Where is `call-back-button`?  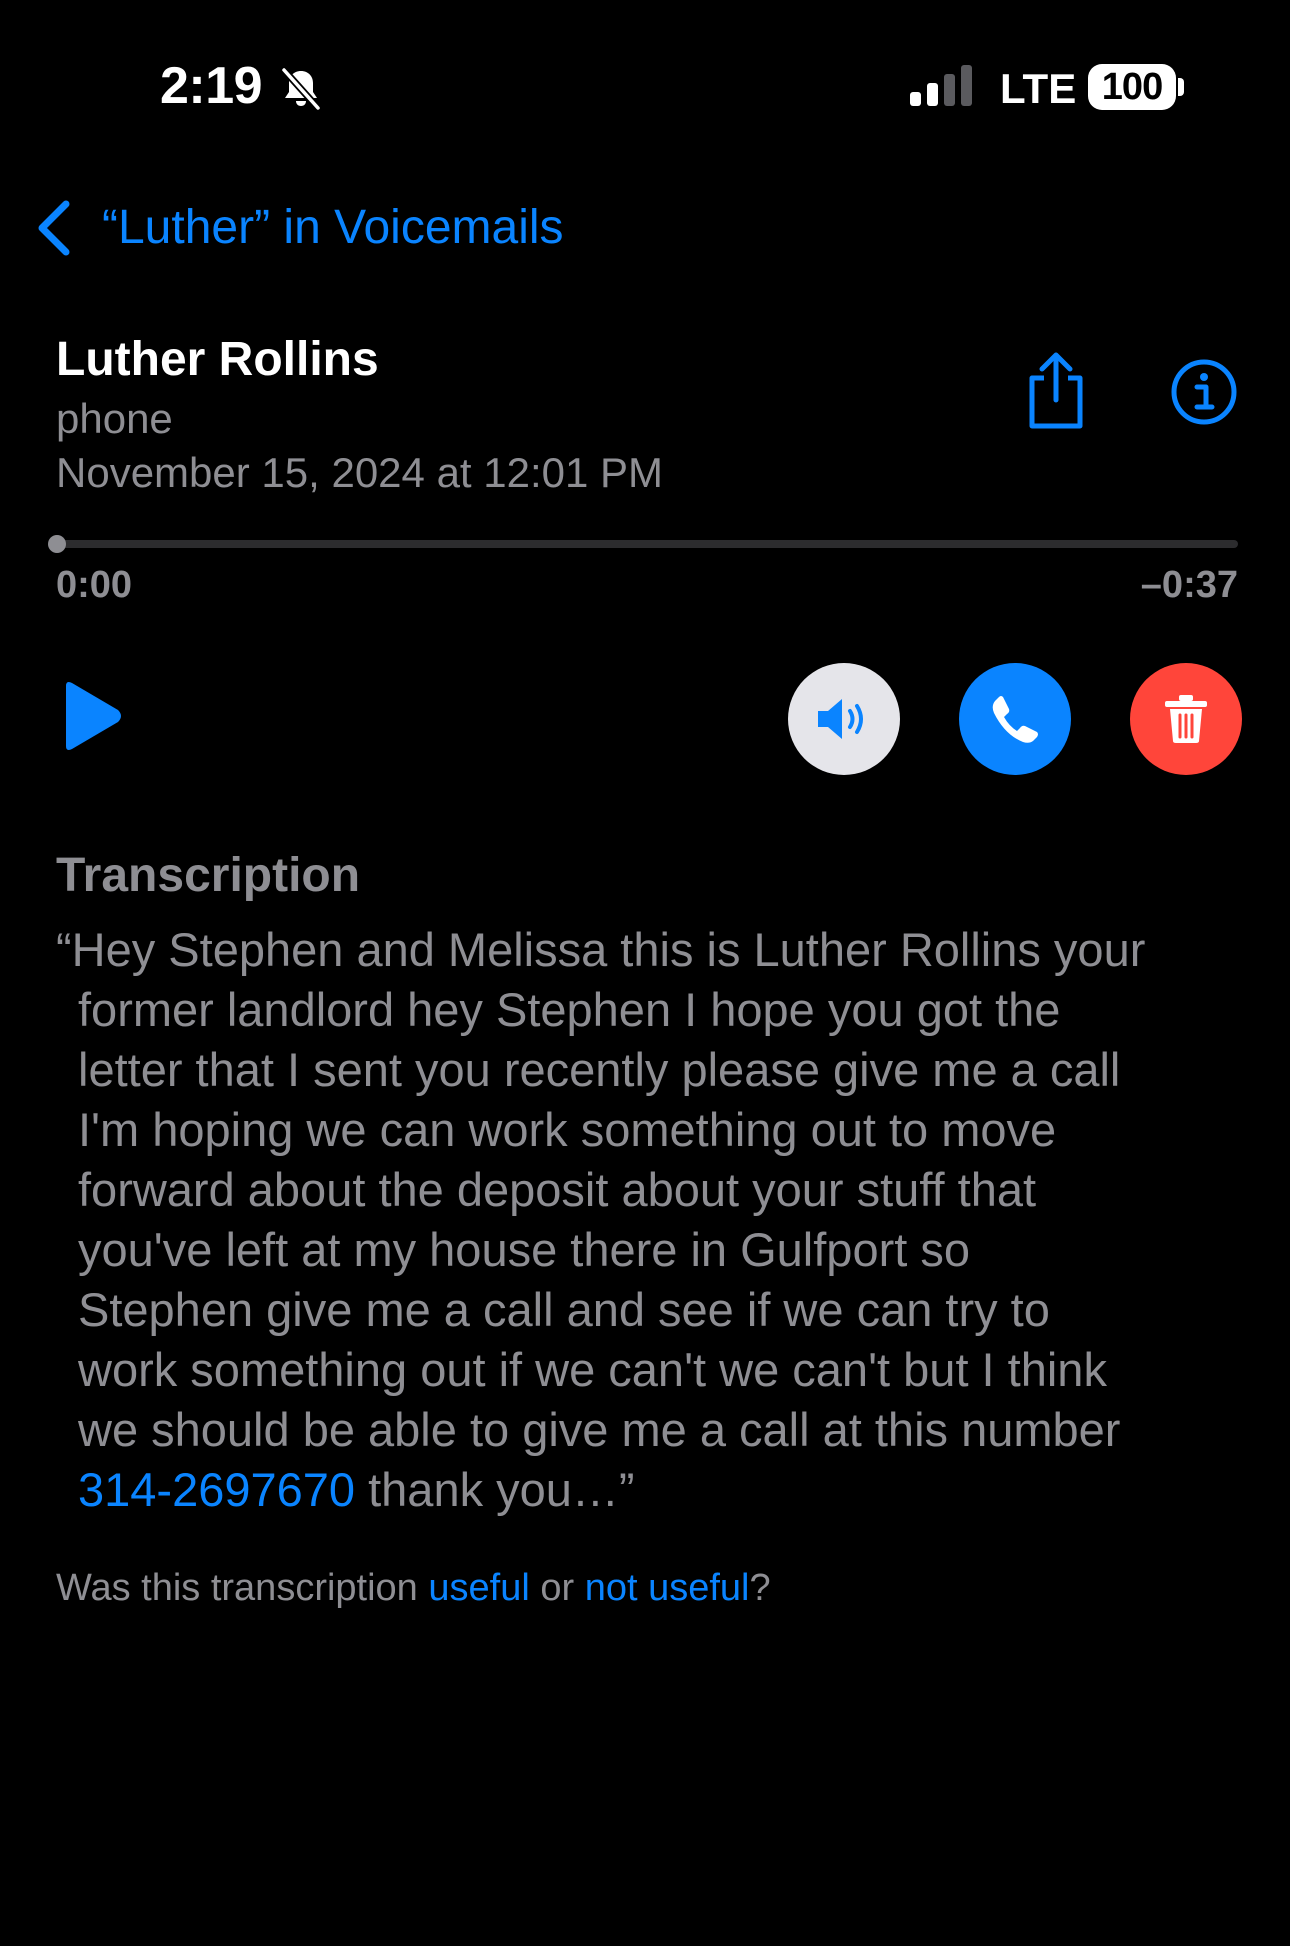
call-back-button is located at coordinates (1015, 719).